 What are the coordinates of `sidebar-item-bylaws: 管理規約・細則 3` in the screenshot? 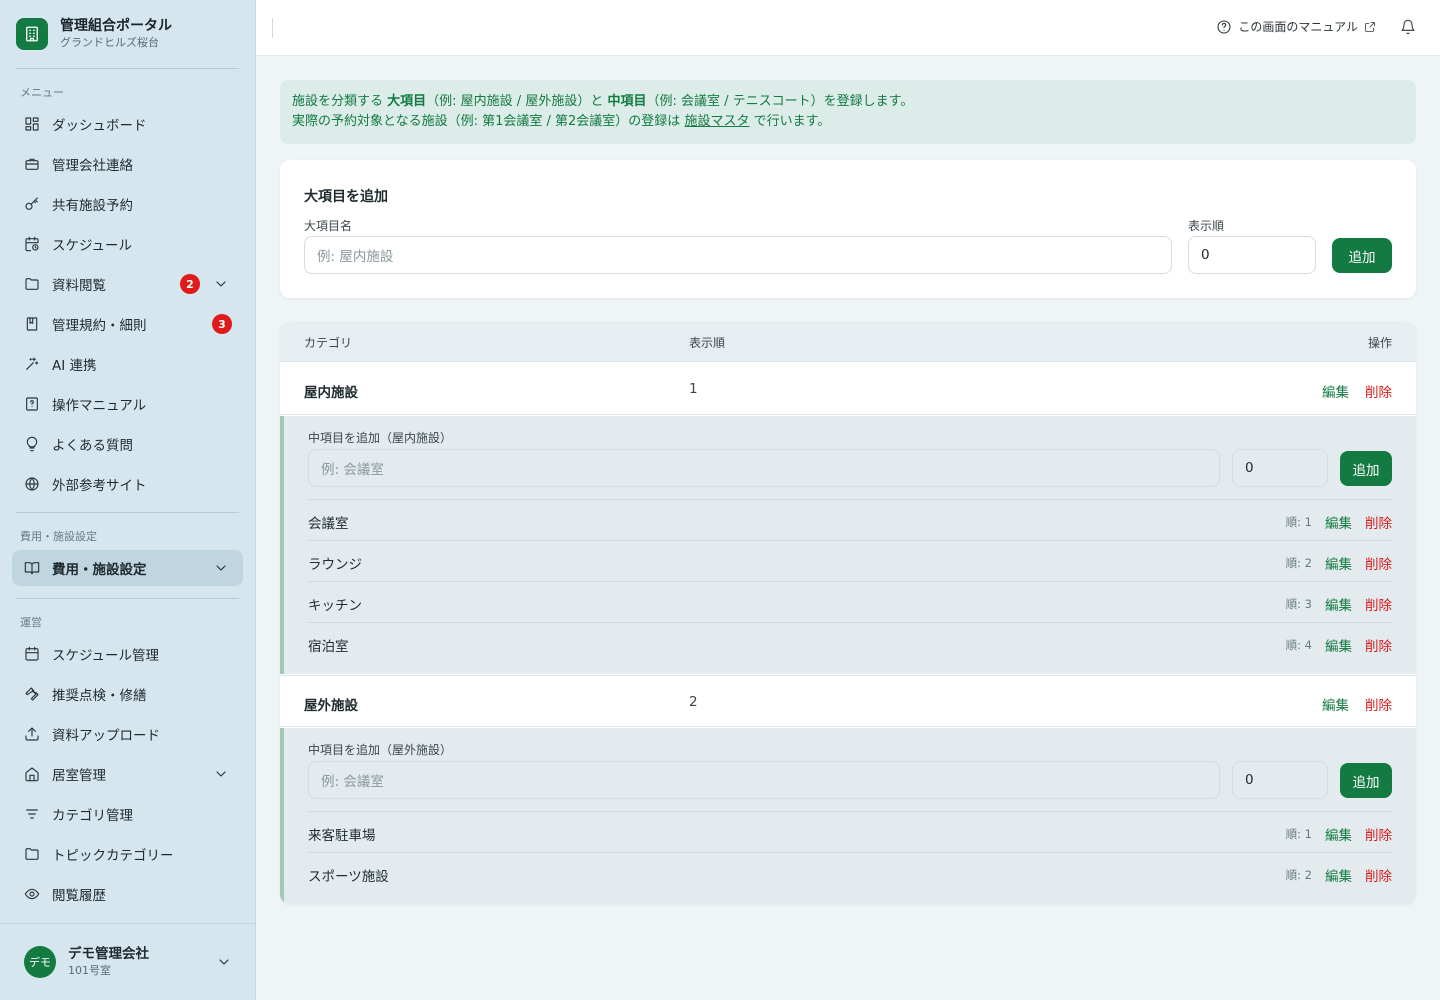 It's located at (127, 324).